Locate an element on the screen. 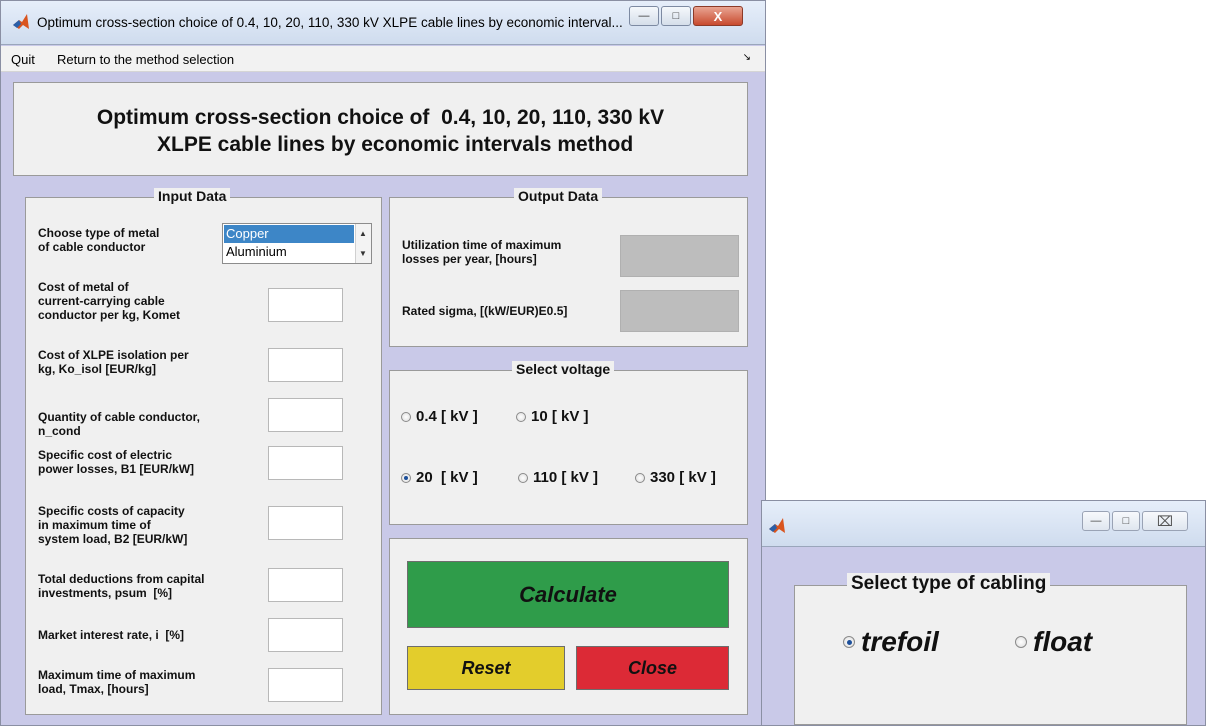  voltage-radio-20kv: 20 [ kV ] is located at coordinates (439, 477).